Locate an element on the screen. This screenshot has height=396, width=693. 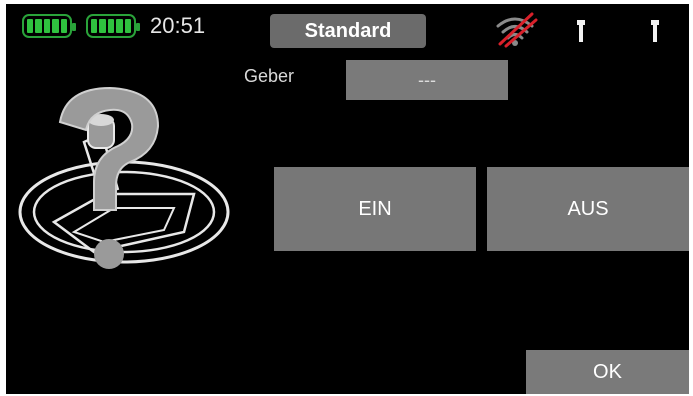
clock: 20:51 is located at coordinates (178, 25).